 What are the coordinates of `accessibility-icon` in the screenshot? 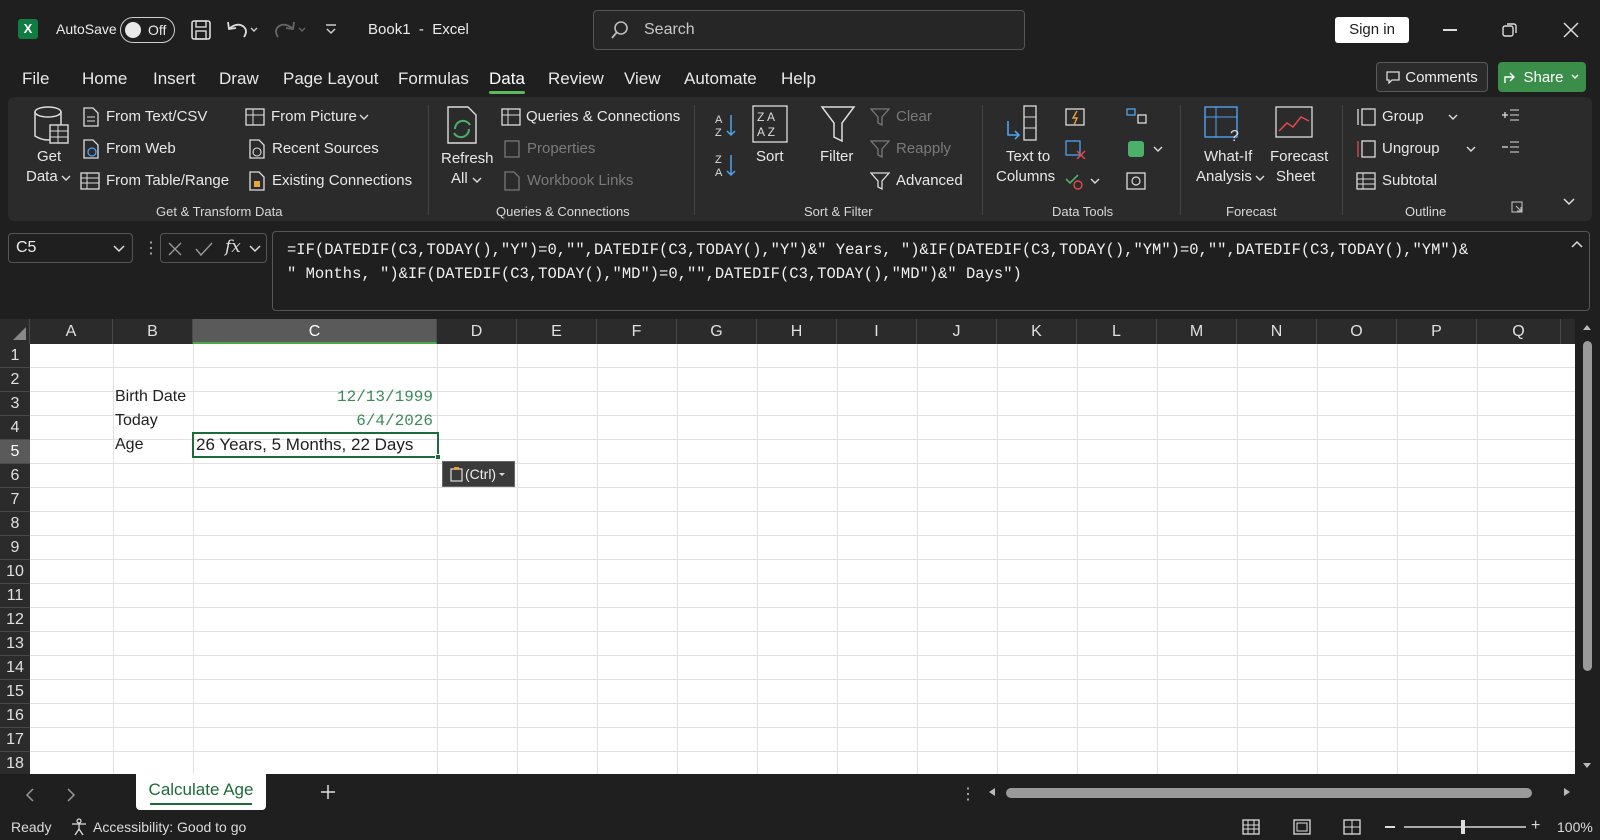 It's located at (79, 827).